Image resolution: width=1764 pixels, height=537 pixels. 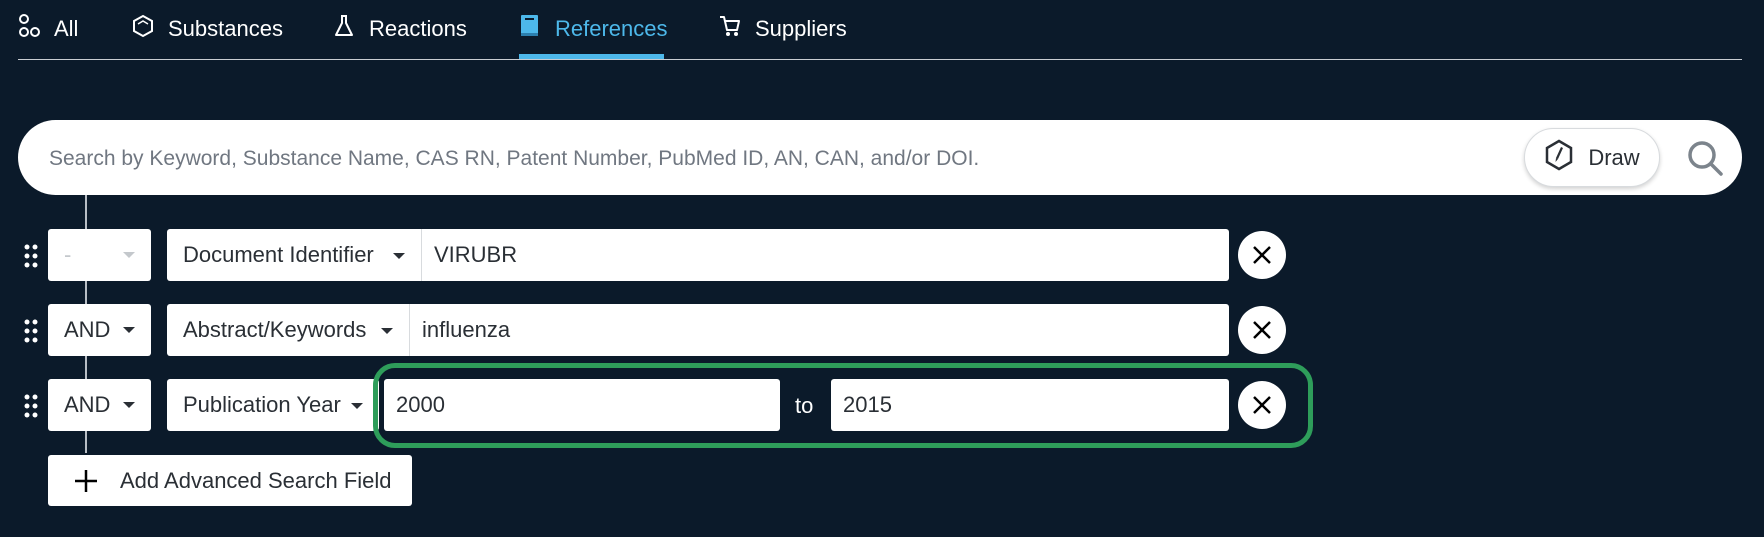 I want to click on field-type-select: Abstract/Keywords, so click(x=288, y=330).